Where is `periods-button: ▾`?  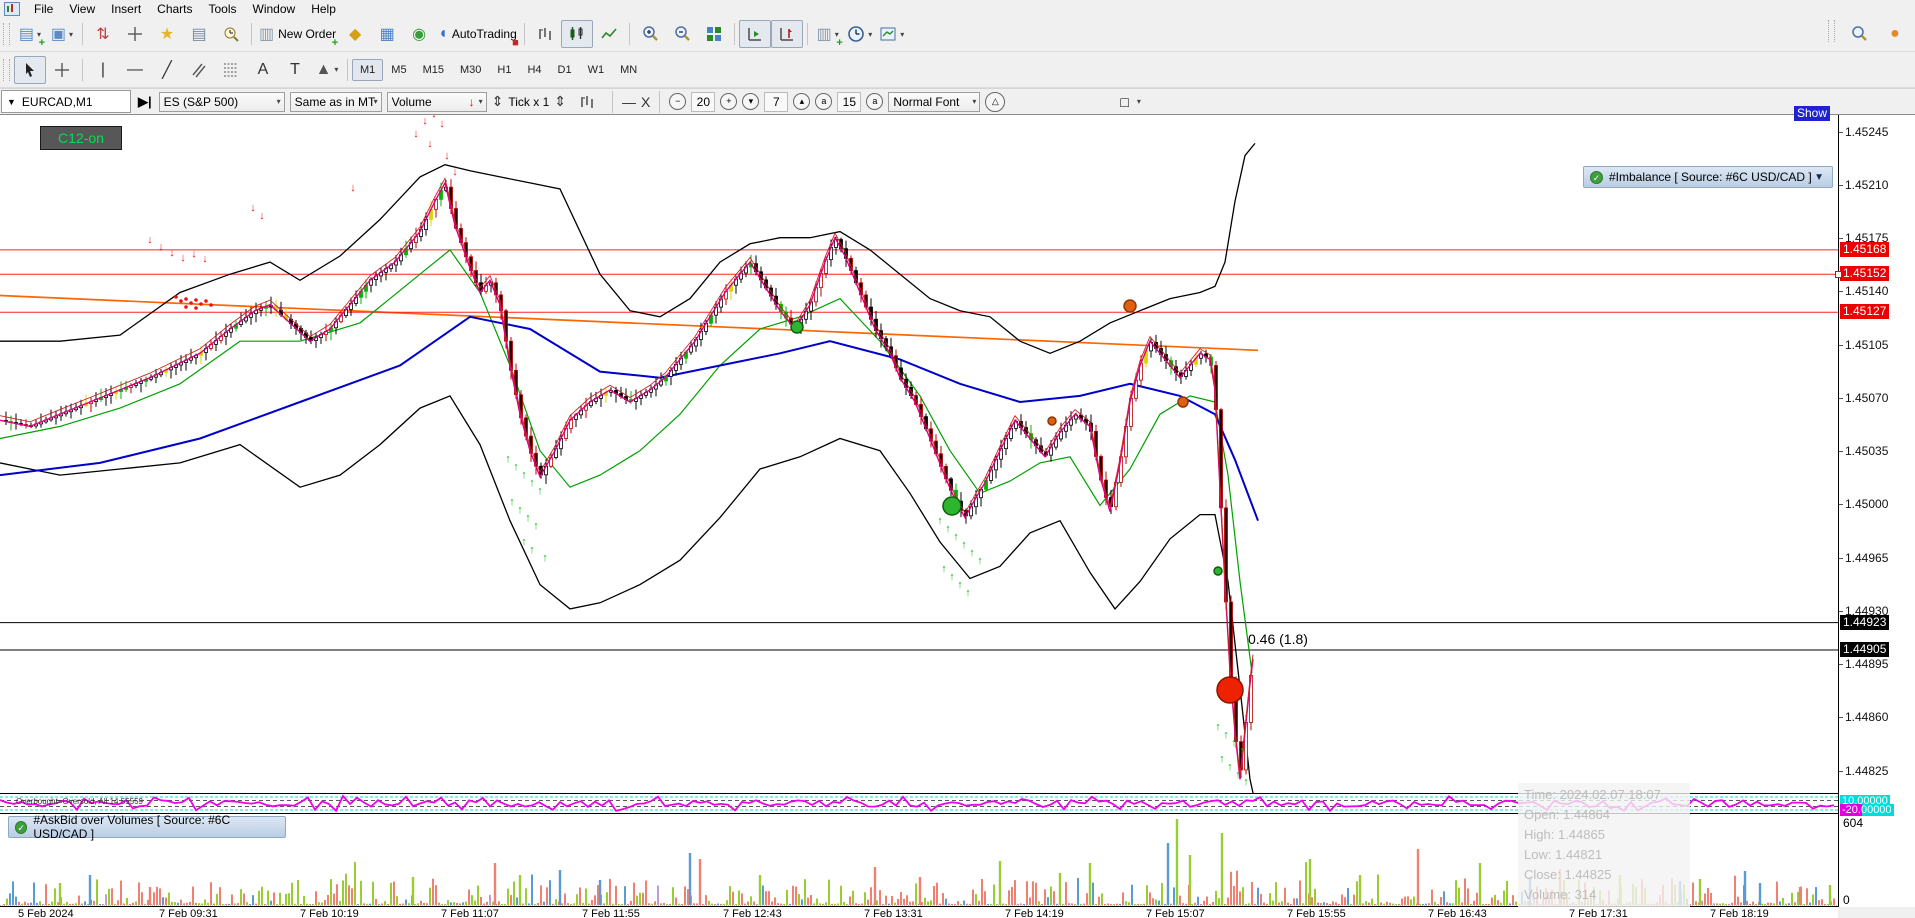 periods-button: ▾ is located at coordinates (860, 34).